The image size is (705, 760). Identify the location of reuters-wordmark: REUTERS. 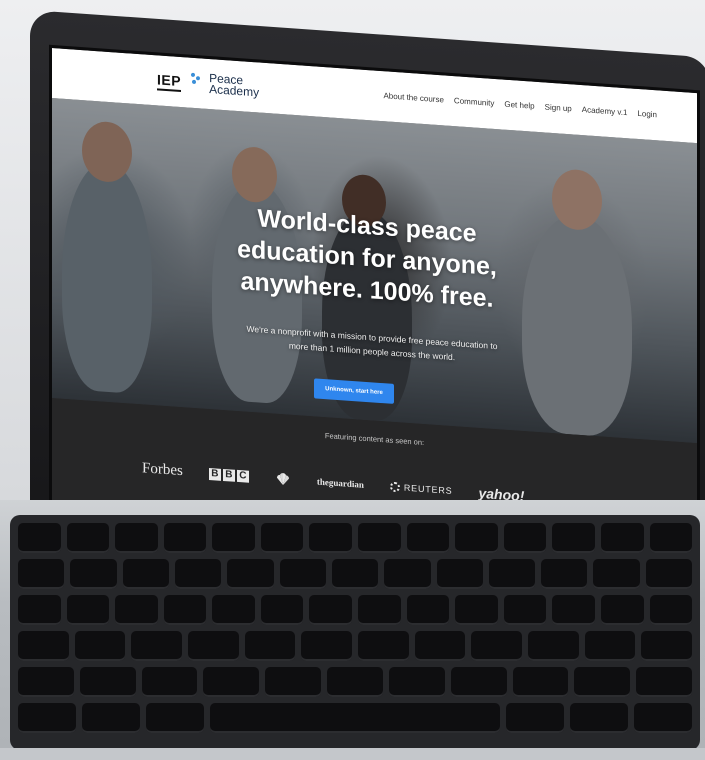
(428, 489).